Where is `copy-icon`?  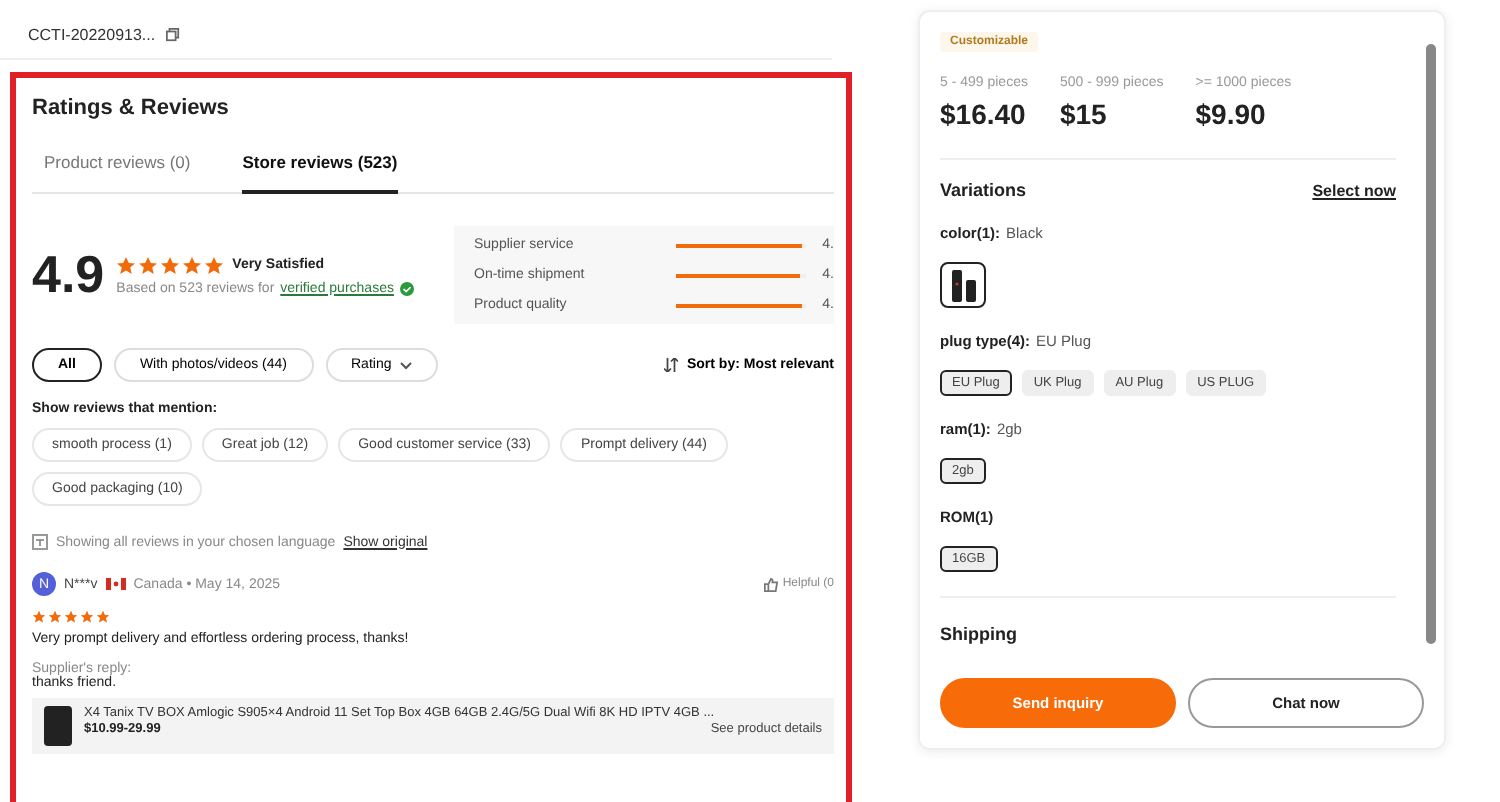 copy-icon is located at coordinates (172, 35).